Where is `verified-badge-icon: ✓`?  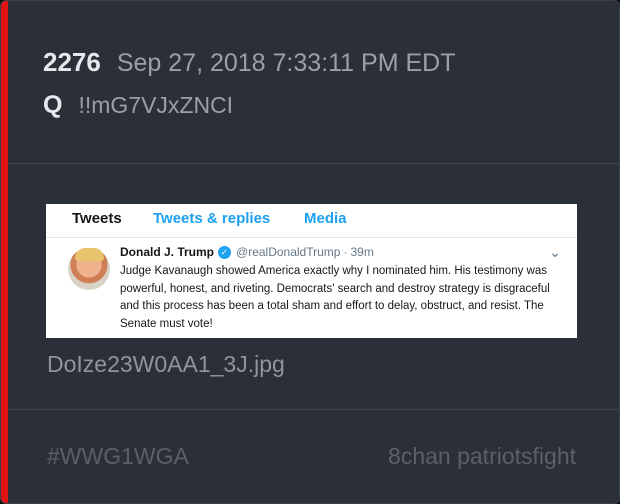
verified-badge-icon: ✓ is located at coordinates (225, 252).